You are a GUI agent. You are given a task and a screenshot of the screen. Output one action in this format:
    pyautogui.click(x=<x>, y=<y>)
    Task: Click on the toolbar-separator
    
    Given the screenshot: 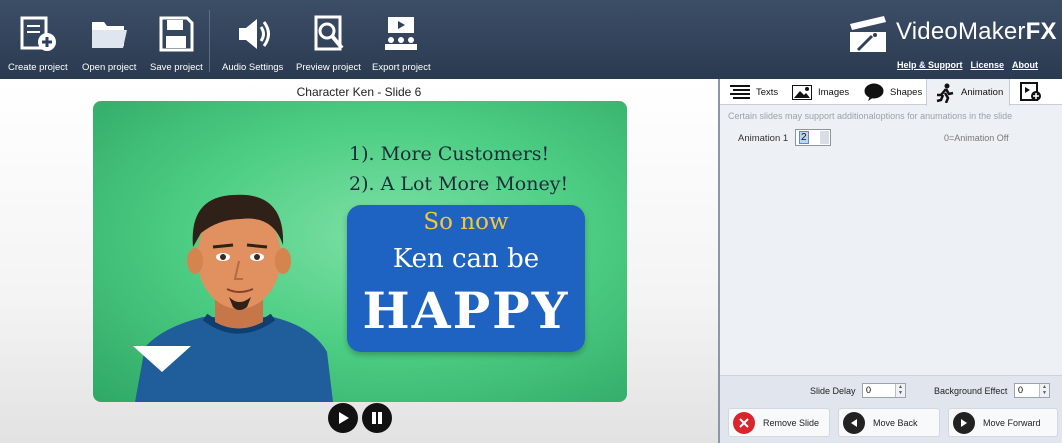 What is the action you would take?
    pyautogui.click(x=209, y=41)
    